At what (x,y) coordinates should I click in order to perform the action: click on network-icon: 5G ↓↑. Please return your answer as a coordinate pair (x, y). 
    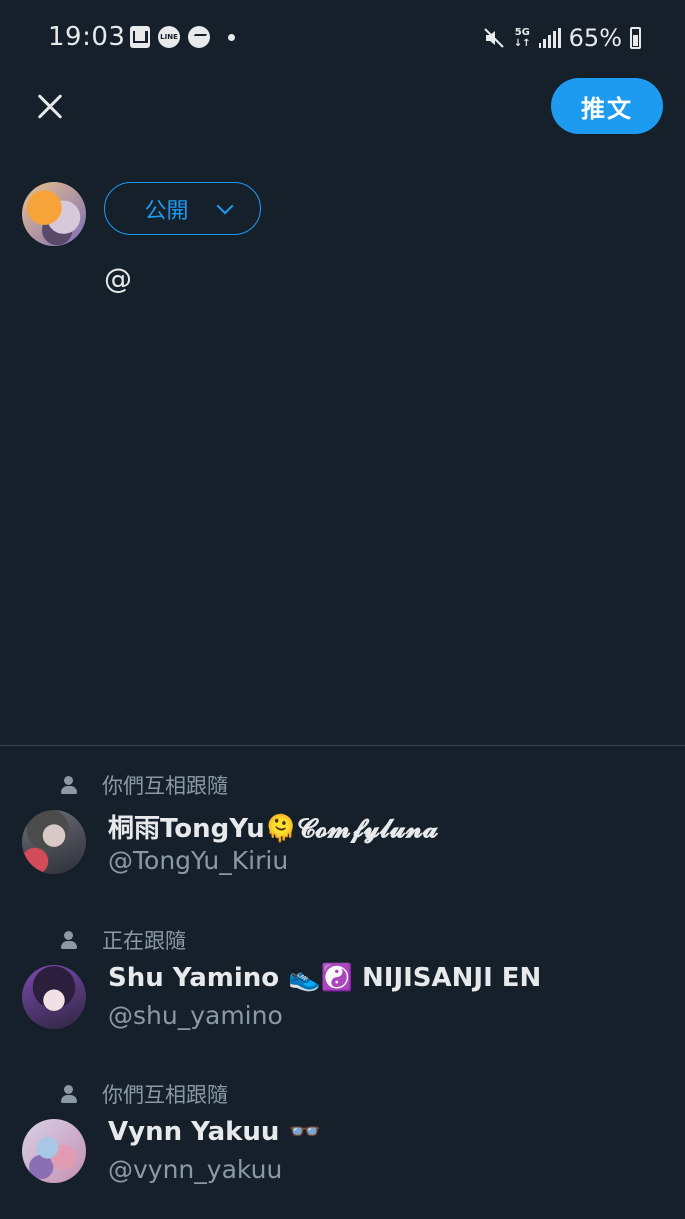
    Looking at the image, I should click on (522, 38).